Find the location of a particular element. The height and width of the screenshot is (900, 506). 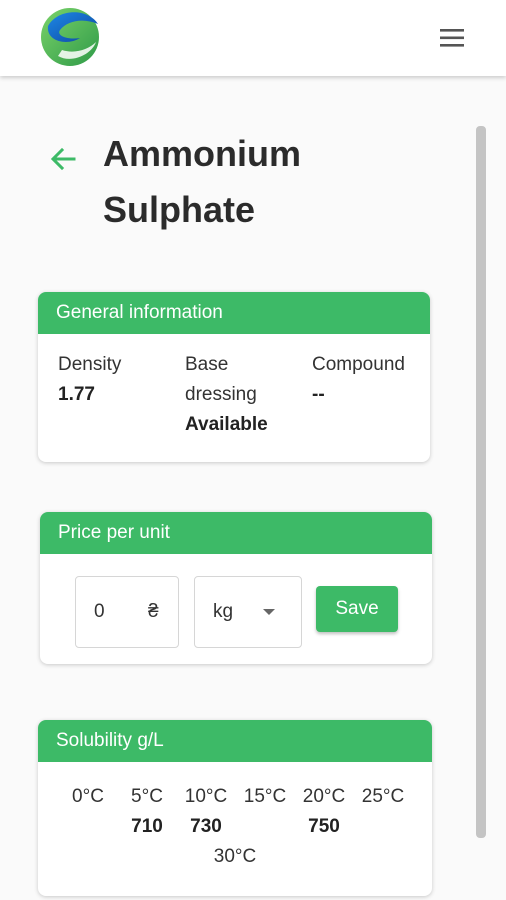

unit-select: kg is located at coordinates (248, 612).